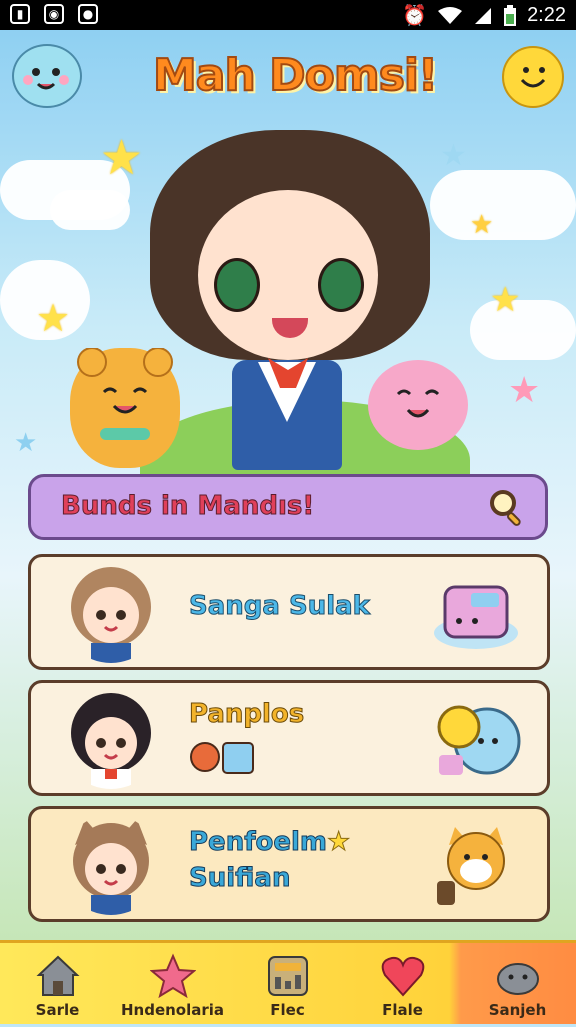 The width and height of the screenshot is (576, 1027). I want to click on status-indicators: ⏰ 2:22, so click(484, 15).